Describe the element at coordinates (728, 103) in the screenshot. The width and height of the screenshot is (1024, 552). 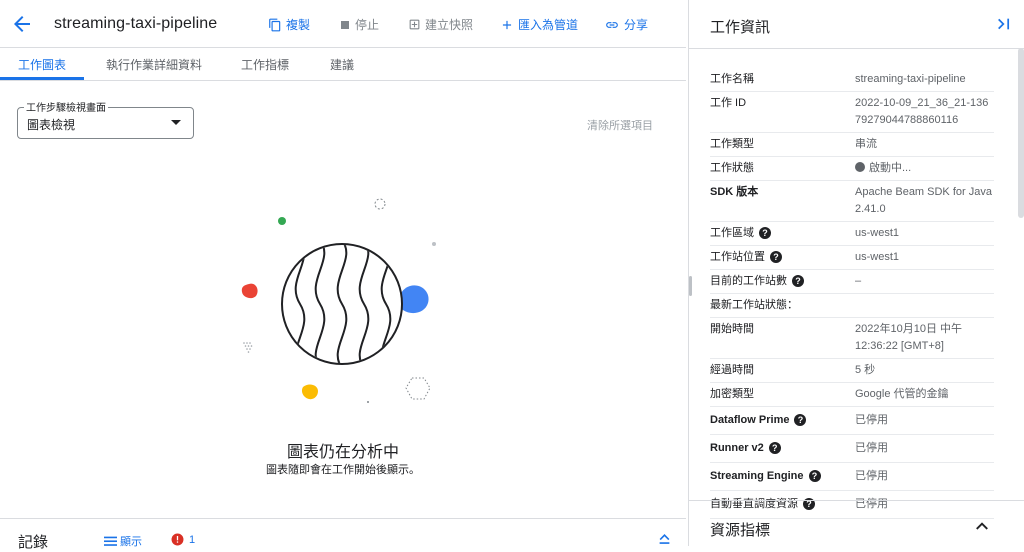
I see `info-label: 工作 ID` at that location.